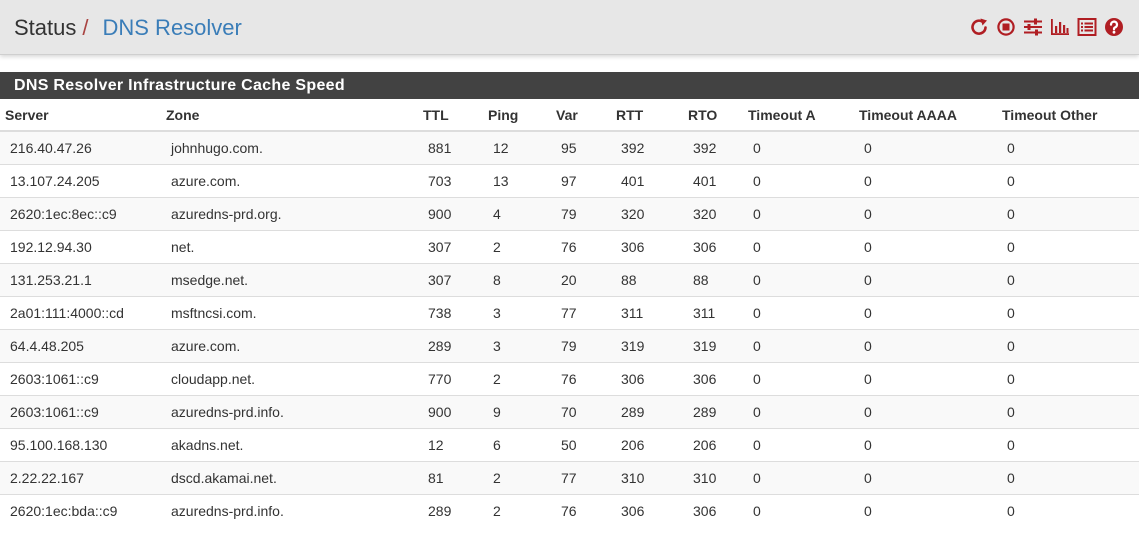  Describe the element at coordinates (450, 445) in the screenshot. I see `cell-ttl: 12` at that location.